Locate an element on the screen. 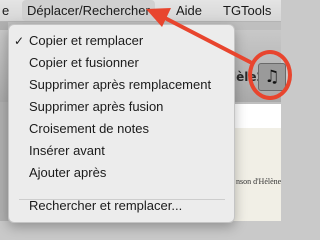 The image size is (320, 240). menu-bar: e Déplacer/Rechercher Aide TGTools is located at coordinates (140, 11).